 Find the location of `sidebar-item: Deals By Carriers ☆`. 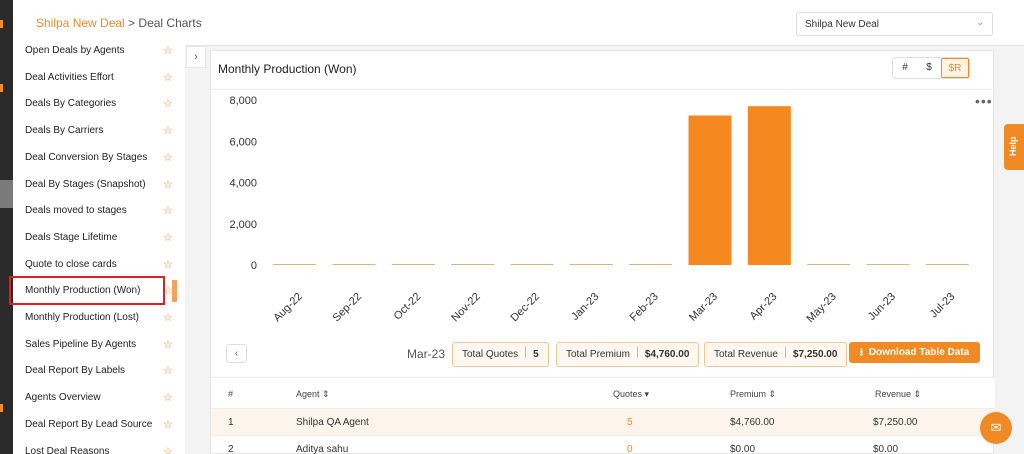

sidebar-item: Deals By Carriers ☆ is located at coordinates (99, 131).